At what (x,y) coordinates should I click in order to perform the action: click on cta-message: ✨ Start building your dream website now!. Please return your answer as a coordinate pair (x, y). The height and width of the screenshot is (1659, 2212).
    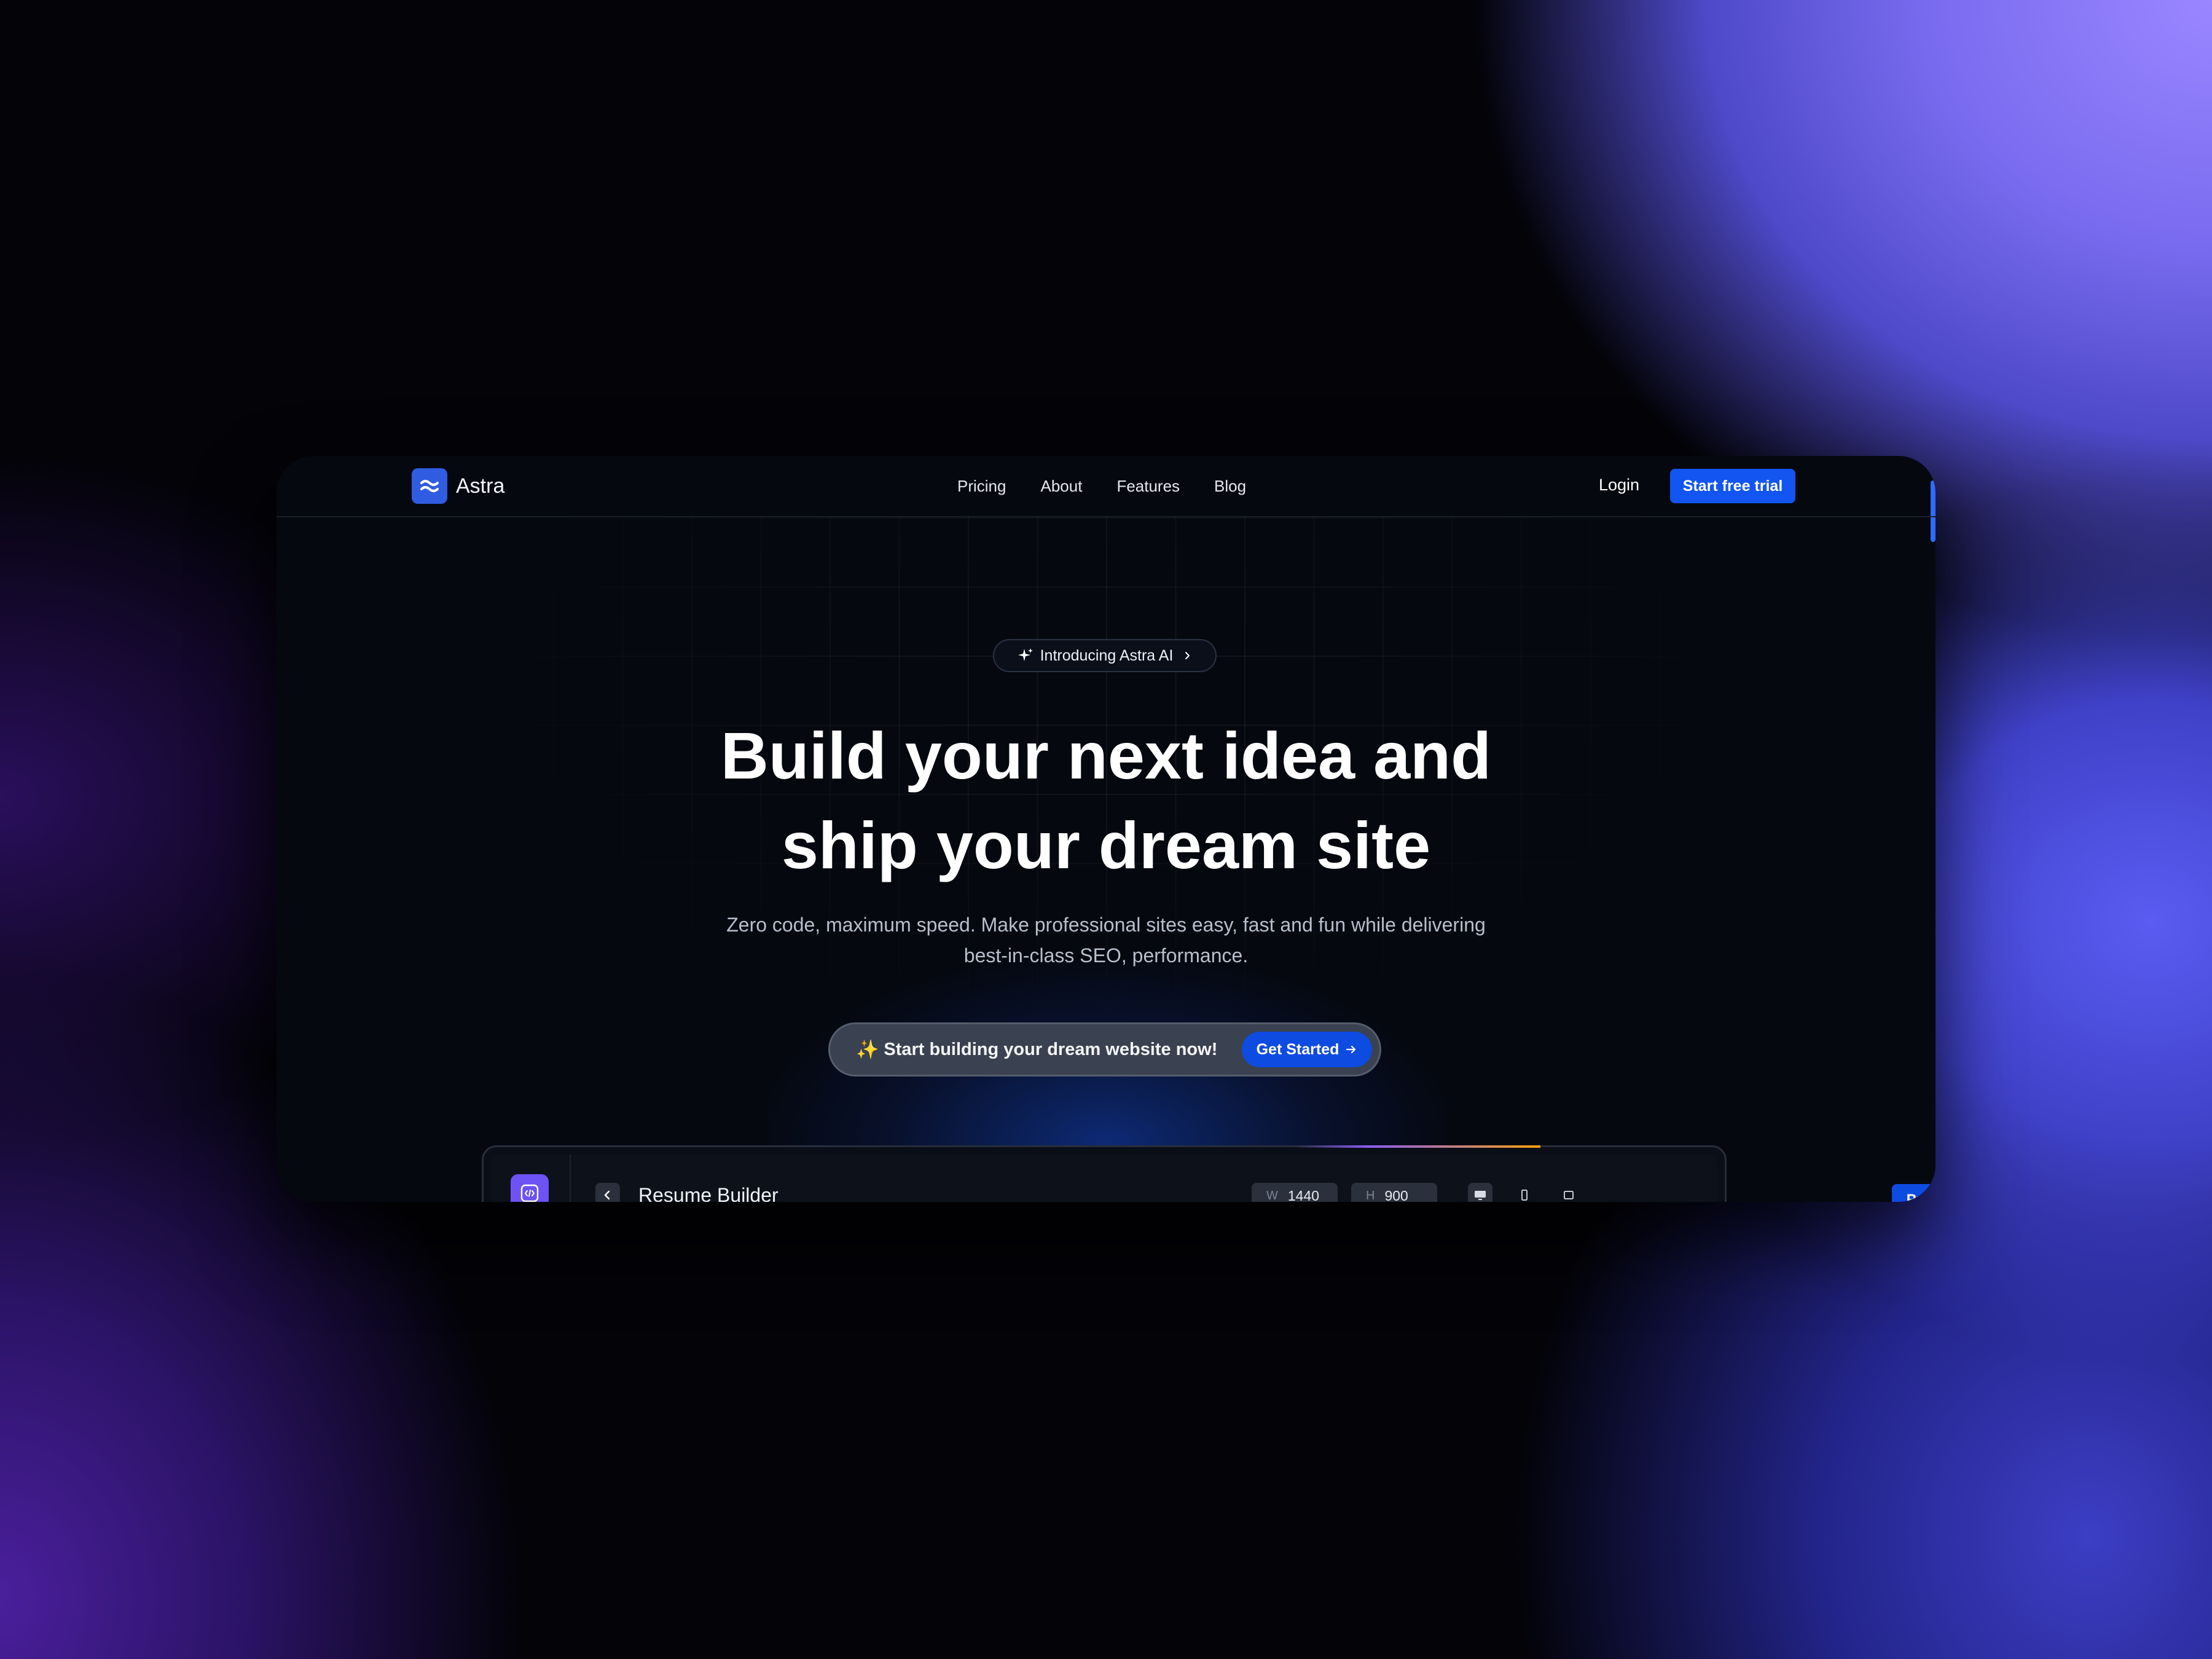
    Looking at the image, I should click on (1036, 1049).